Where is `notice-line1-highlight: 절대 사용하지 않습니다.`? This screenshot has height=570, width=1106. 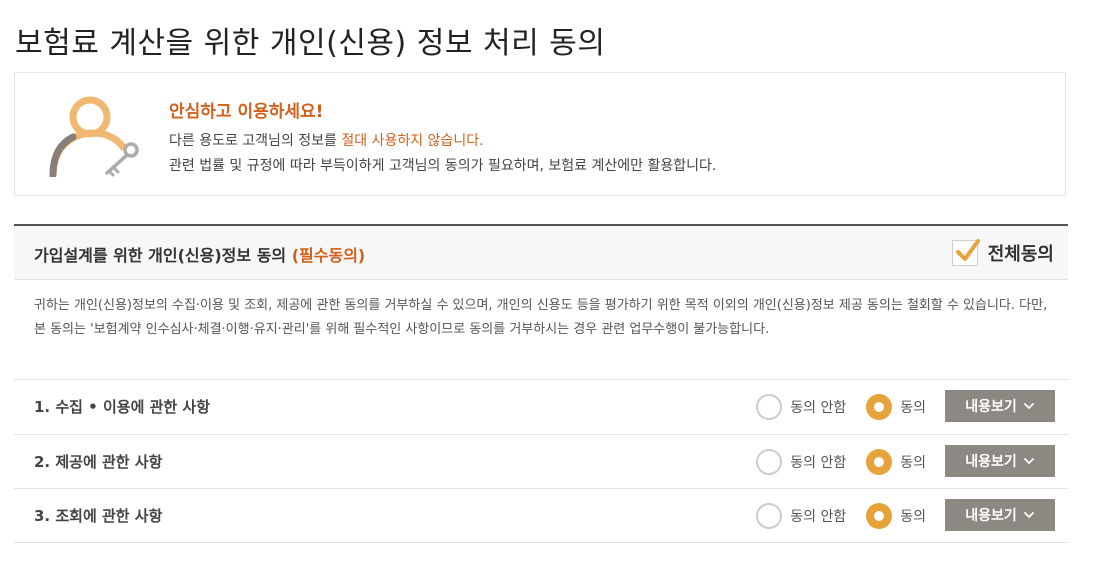
notice-line1-highlight: 절대 사용하지 않습니다. is located at coordinates (412, 141).